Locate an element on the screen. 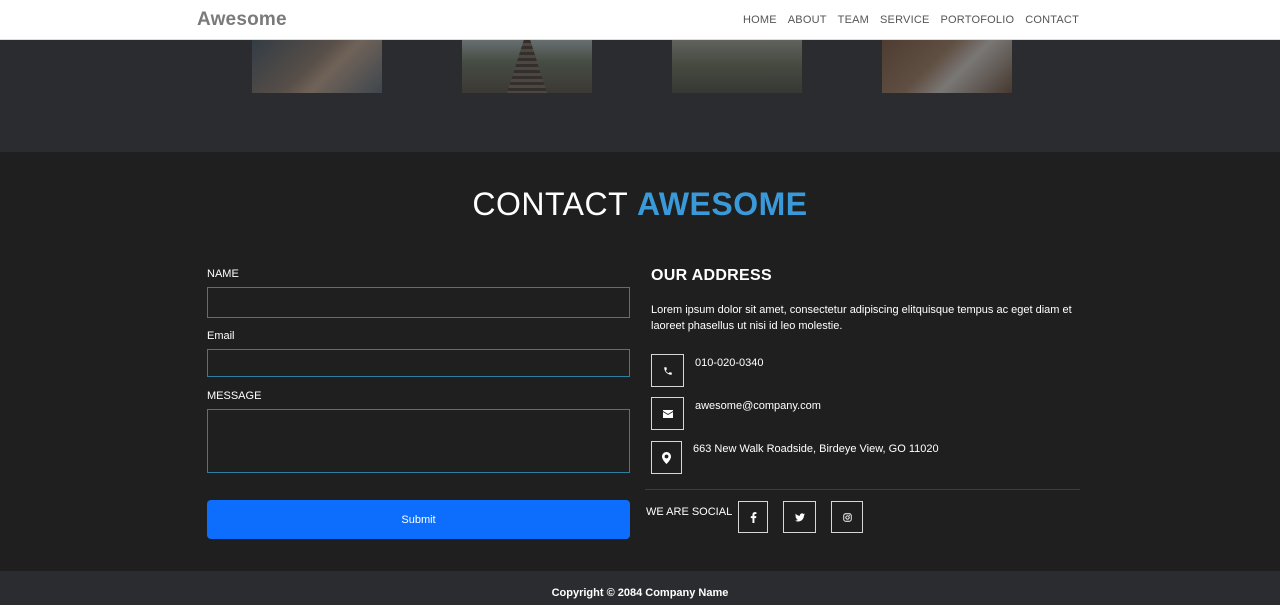 The height and width of the screenshot is (605, 1280). contact-title-accent: AWESOME is located at coordinates (722, 204).